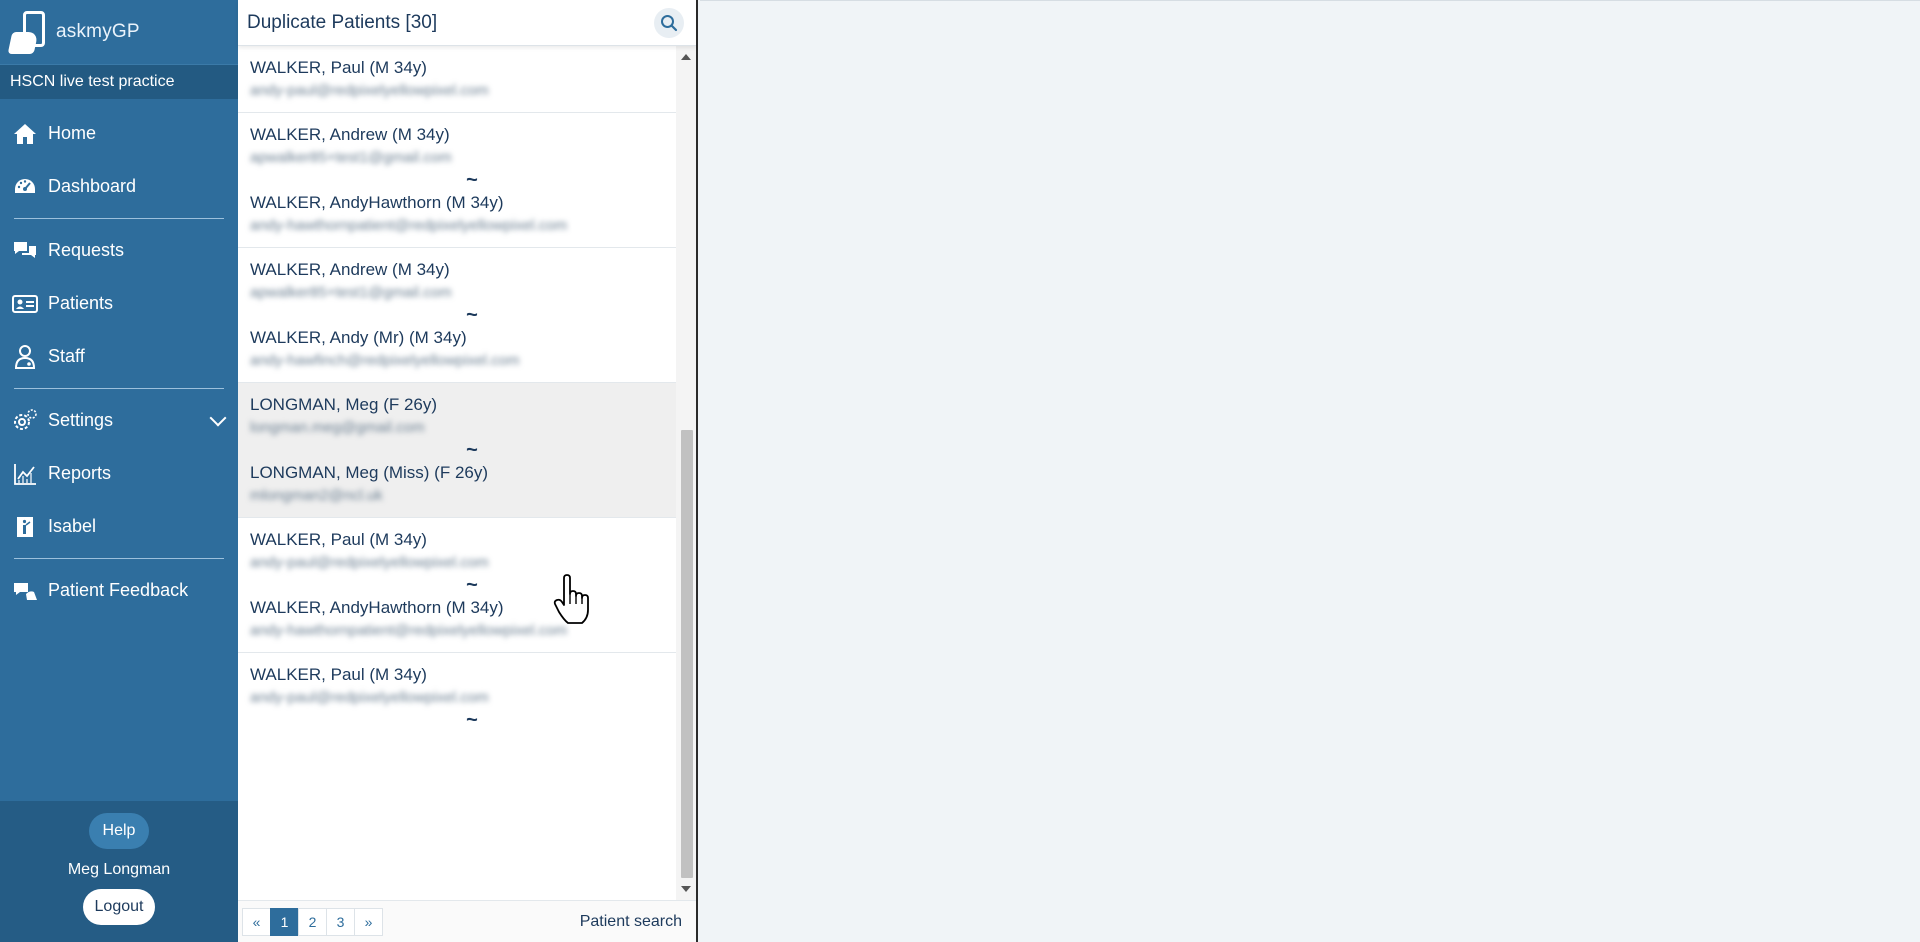 Image resolution: width=1920 pixels, height=942 pixels. I want to click on logout-button: Logout, so click(119, 907).